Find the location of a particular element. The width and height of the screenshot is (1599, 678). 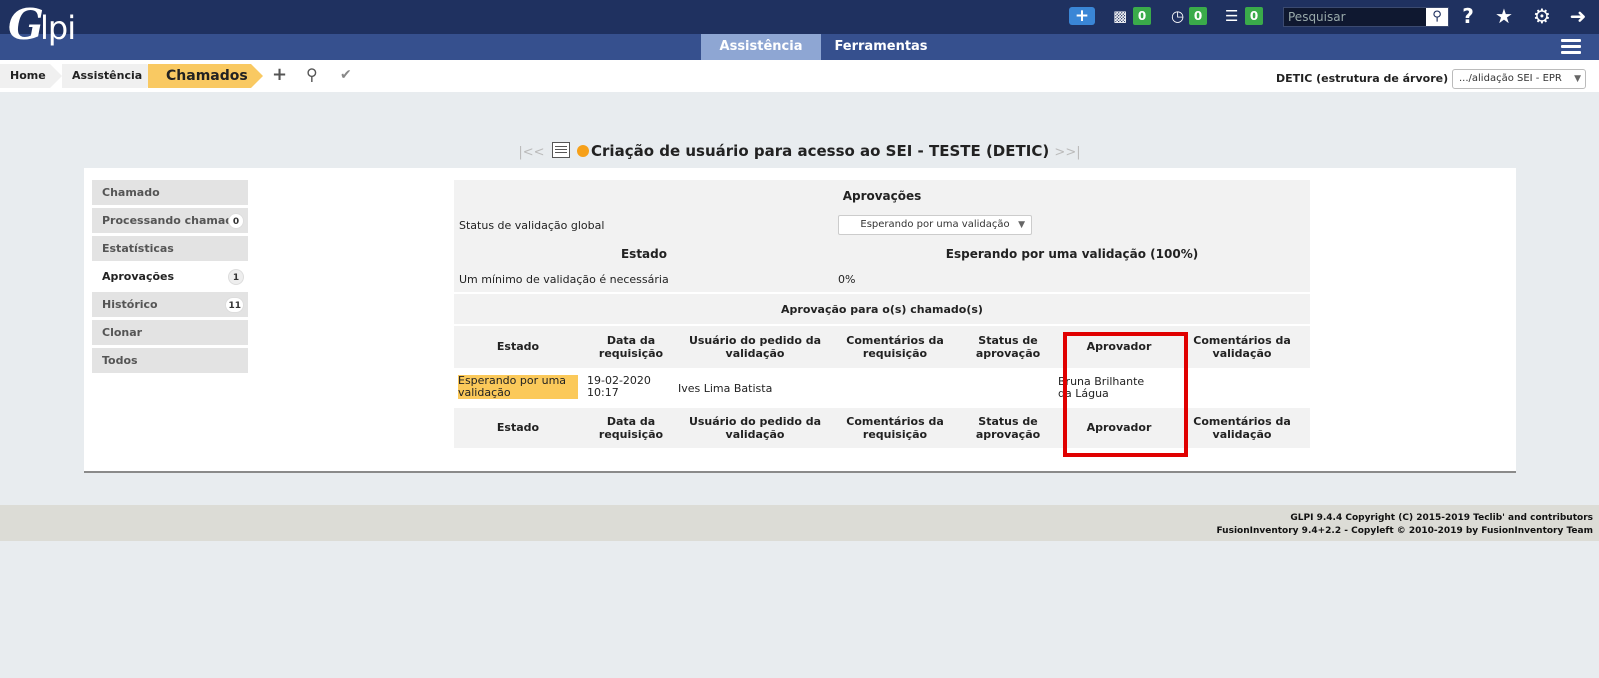

ticket-icon: ▩ is located at coordinates (1120, 16).